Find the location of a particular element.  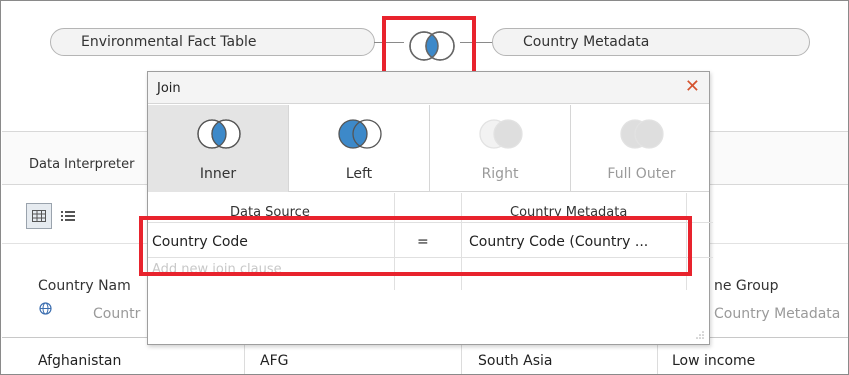

resize-grip-icon is located at coordinates (700, 335).